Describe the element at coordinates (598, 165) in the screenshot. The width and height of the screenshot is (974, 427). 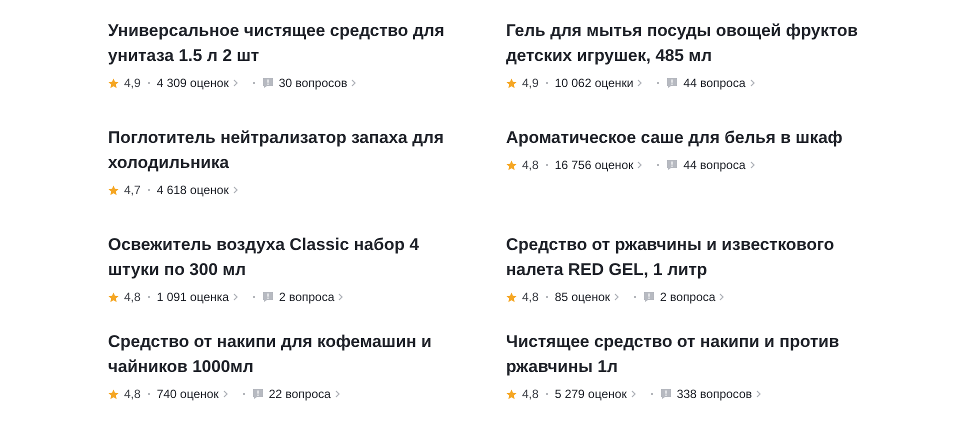
I see `reviews-link: 16 756 оценок` at that location.